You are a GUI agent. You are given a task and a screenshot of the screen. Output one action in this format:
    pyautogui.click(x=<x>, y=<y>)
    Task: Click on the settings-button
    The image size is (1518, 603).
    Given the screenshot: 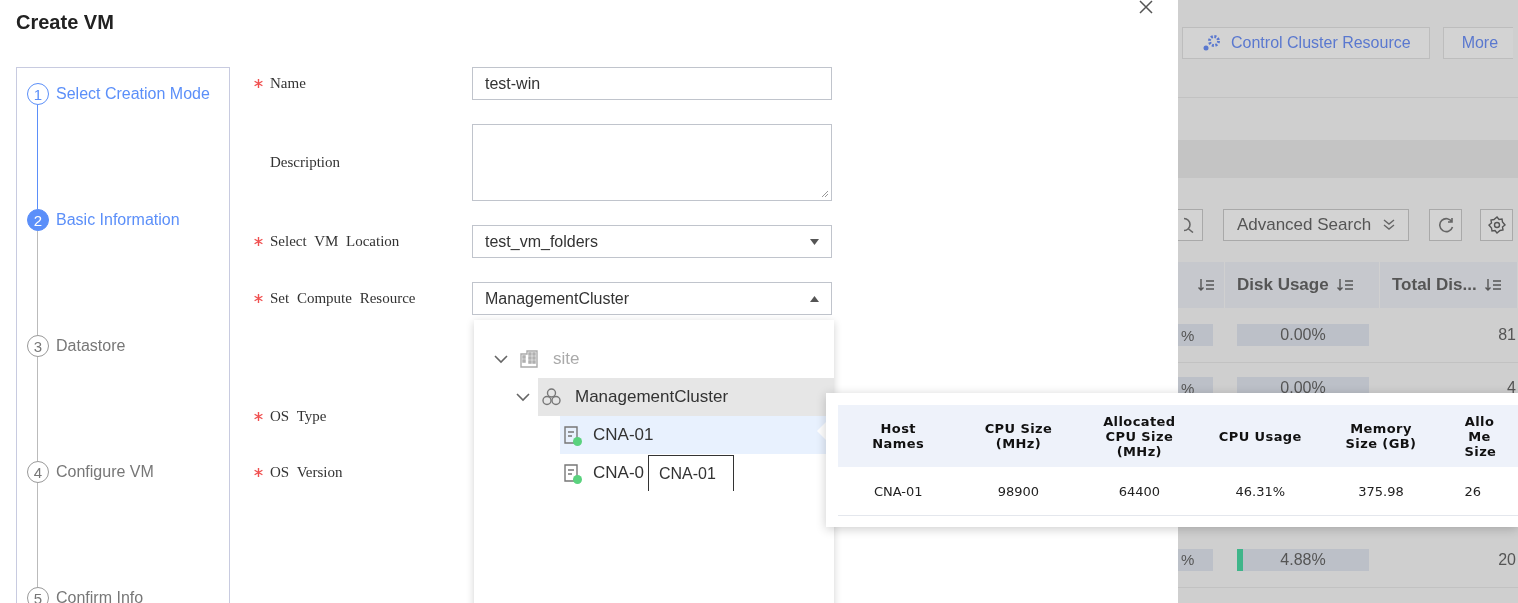 What is the action you would take?
    pyautogui.click(x=1496, y=225)
    